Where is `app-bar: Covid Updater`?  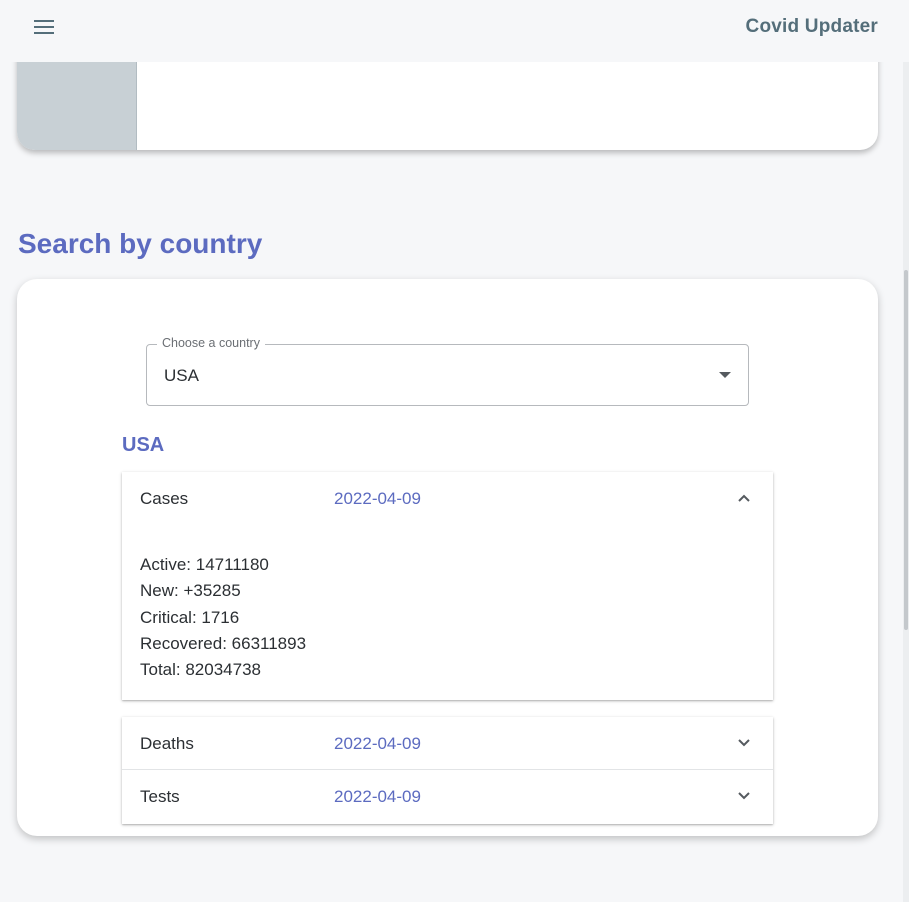 app-bar: Covid Updater is located at coordinates (454, 31).